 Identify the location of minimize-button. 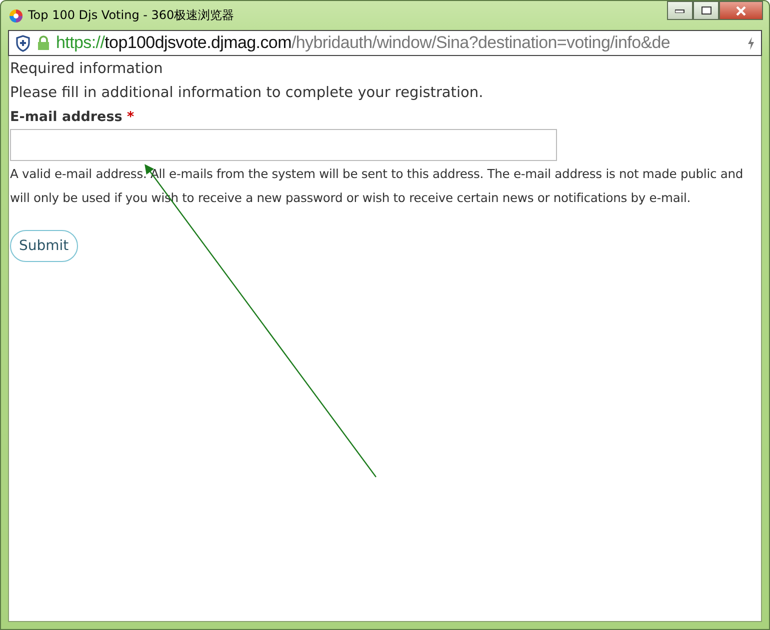
(680, 10).